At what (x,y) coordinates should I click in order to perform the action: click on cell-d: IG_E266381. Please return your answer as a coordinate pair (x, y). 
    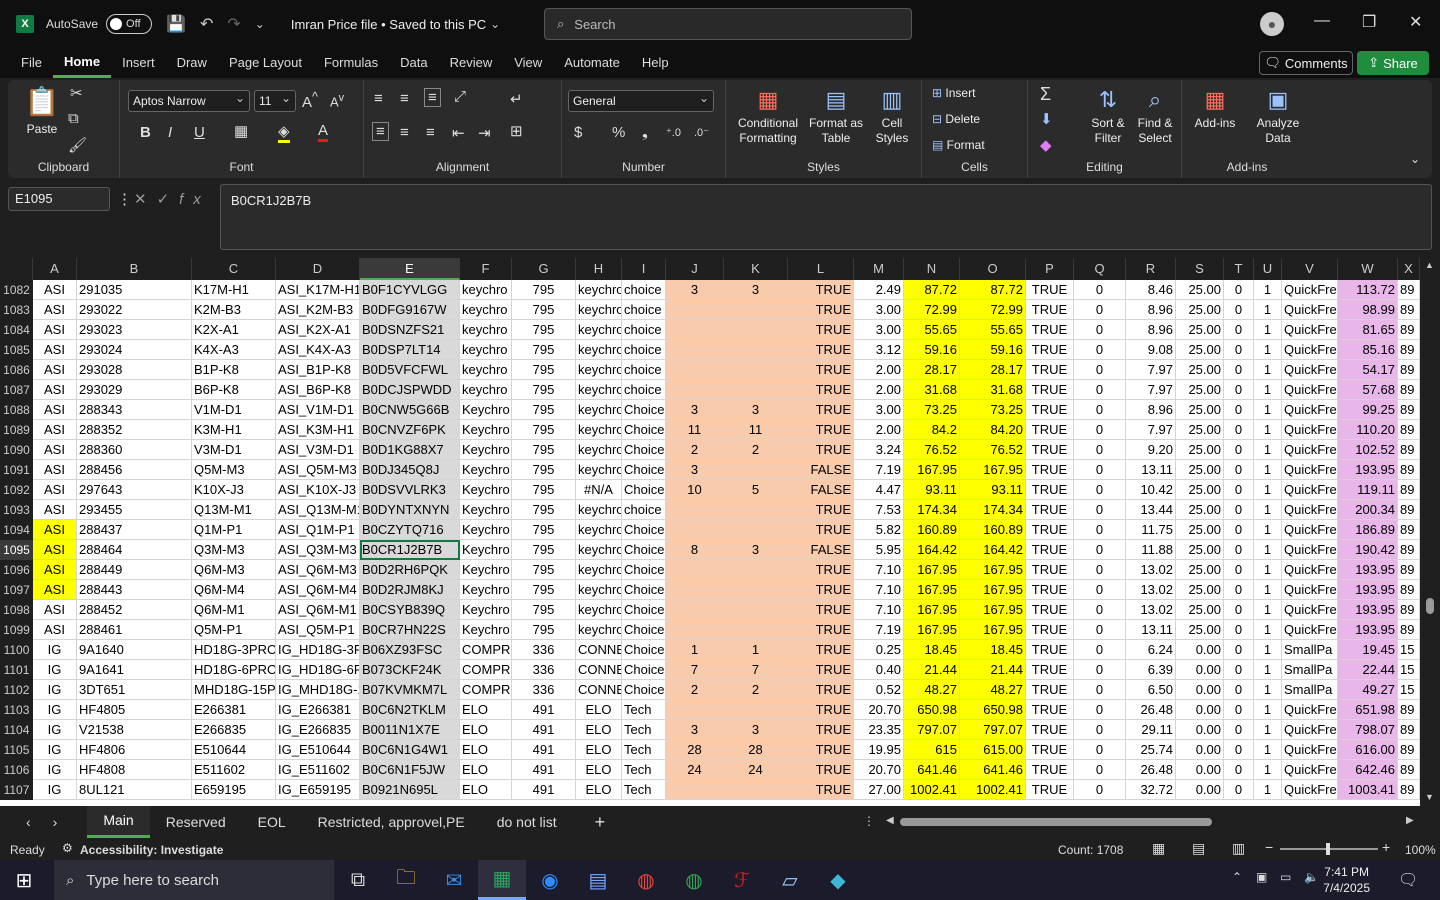
    Looking at the image, I should click on (318, 710).